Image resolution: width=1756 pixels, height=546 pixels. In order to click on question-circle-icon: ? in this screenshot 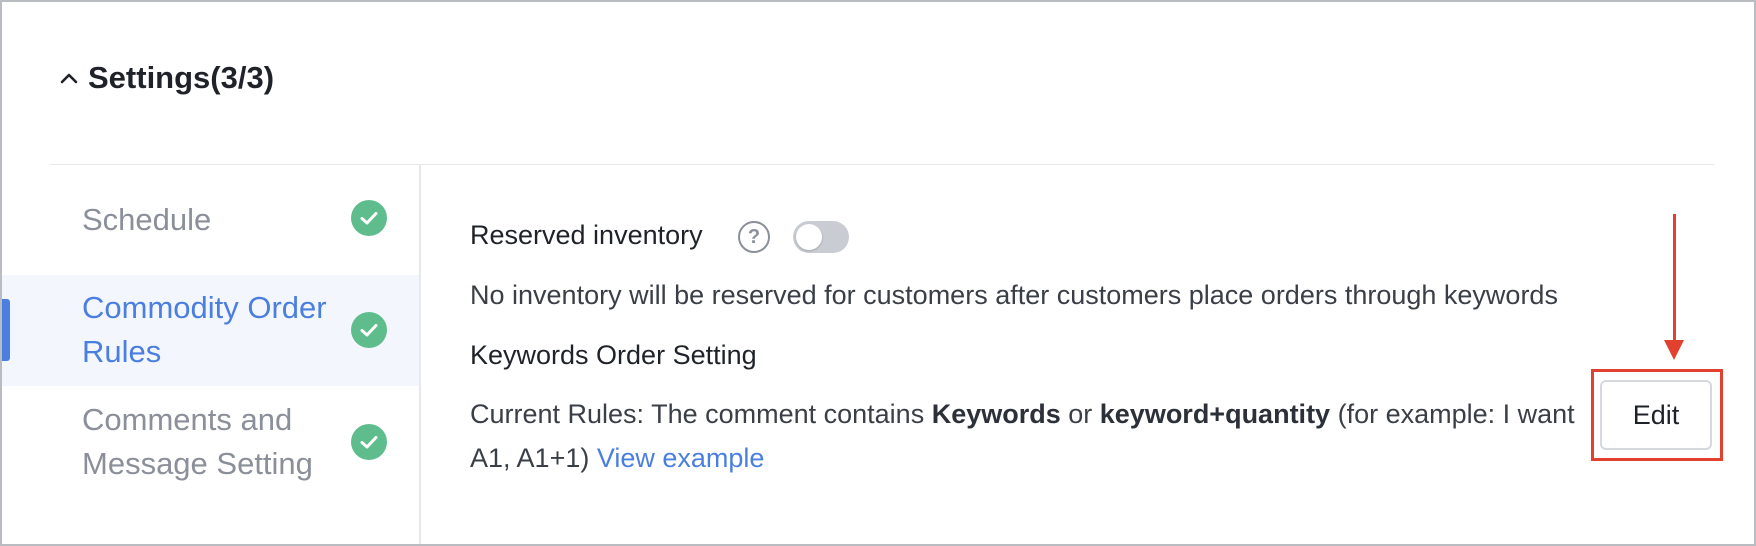, I will do `click(754, 237)`.